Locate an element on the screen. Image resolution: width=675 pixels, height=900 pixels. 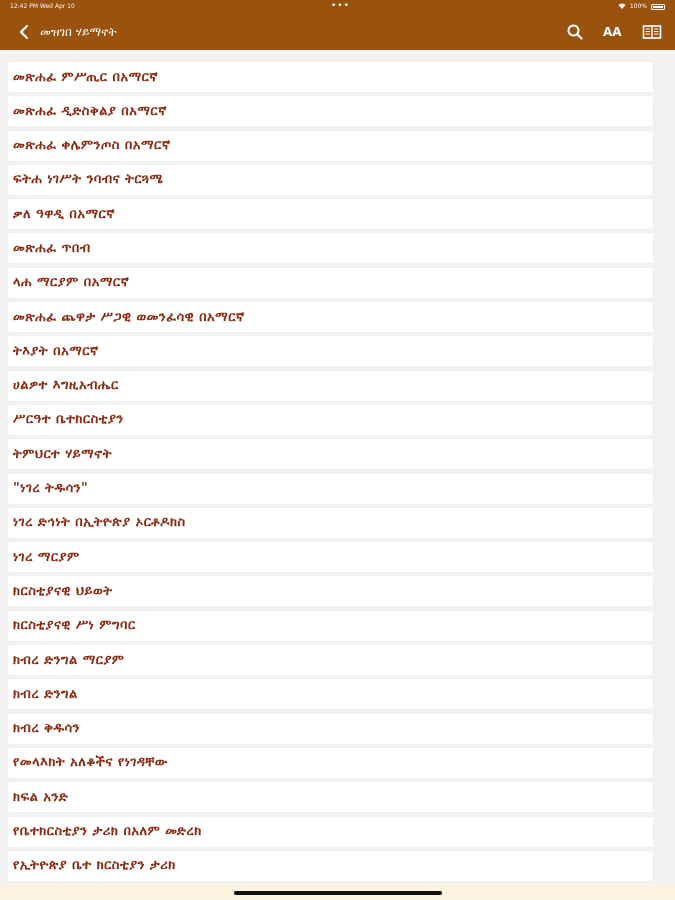
list-item-label: ሀልዎተ እግዚአብሔር is located at coordinates (66, 386).